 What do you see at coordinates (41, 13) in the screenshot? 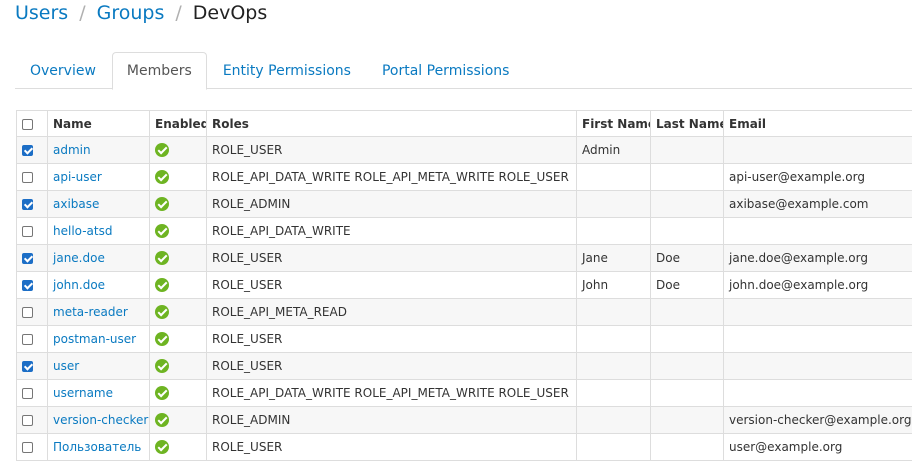
I see `breadcrumb-users-link: Users` at bounding box center [41, 13].